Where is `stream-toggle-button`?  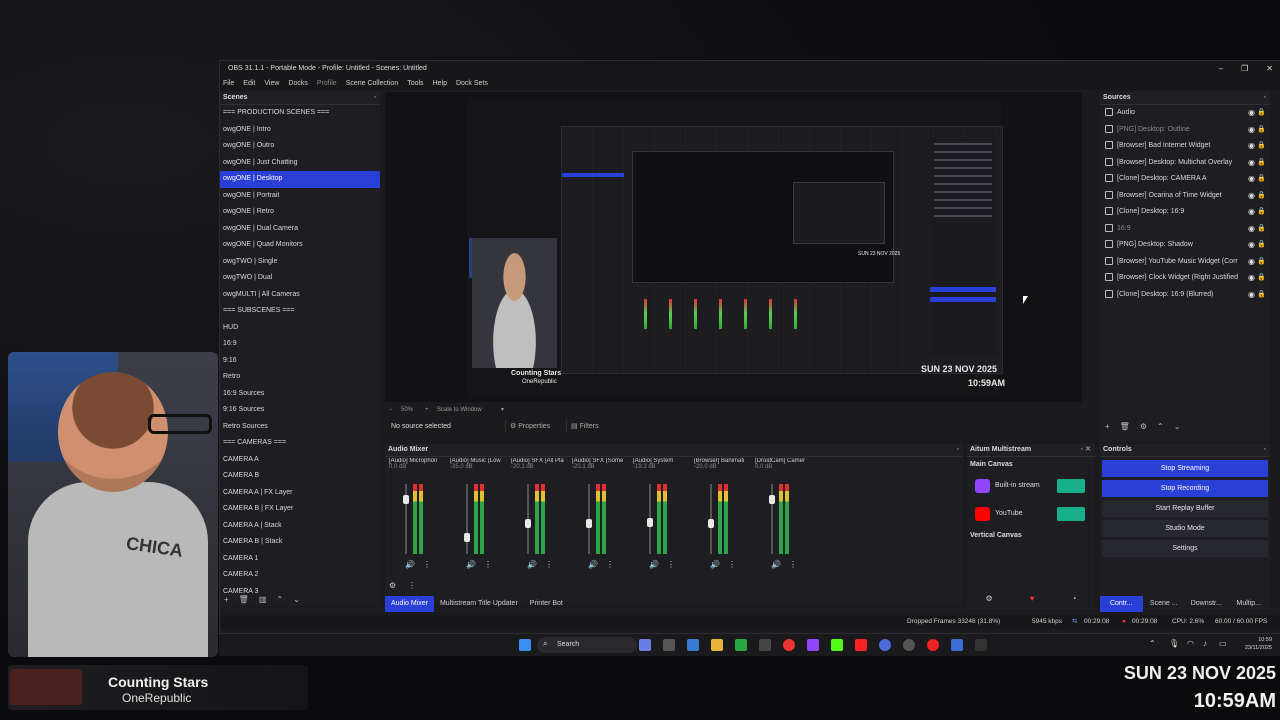 stream-toggle-button is located at coordinates (1071, 514).